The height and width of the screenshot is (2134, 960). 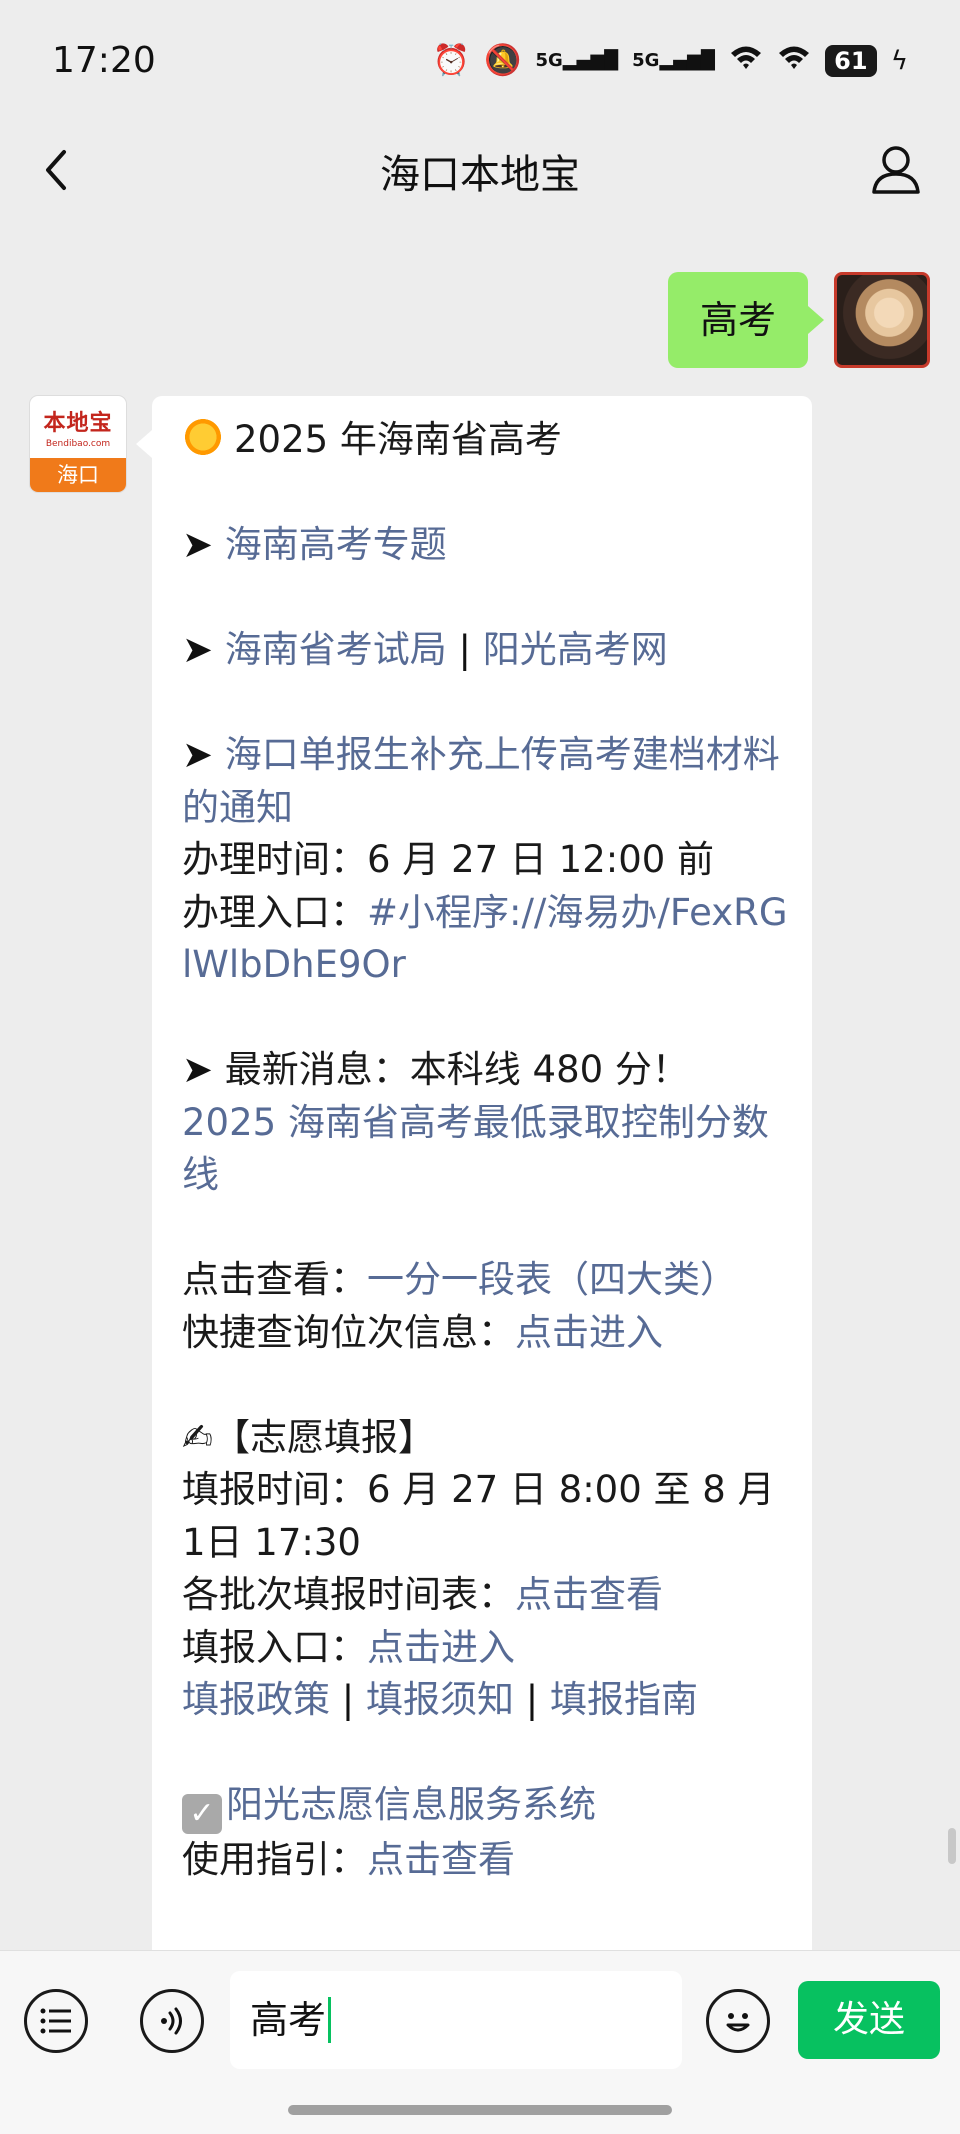 What do you see at coordinates (198, 1437) in the screenshot?
I see `writing-hand-icon: ✍` at bounding box center [198, 1437].